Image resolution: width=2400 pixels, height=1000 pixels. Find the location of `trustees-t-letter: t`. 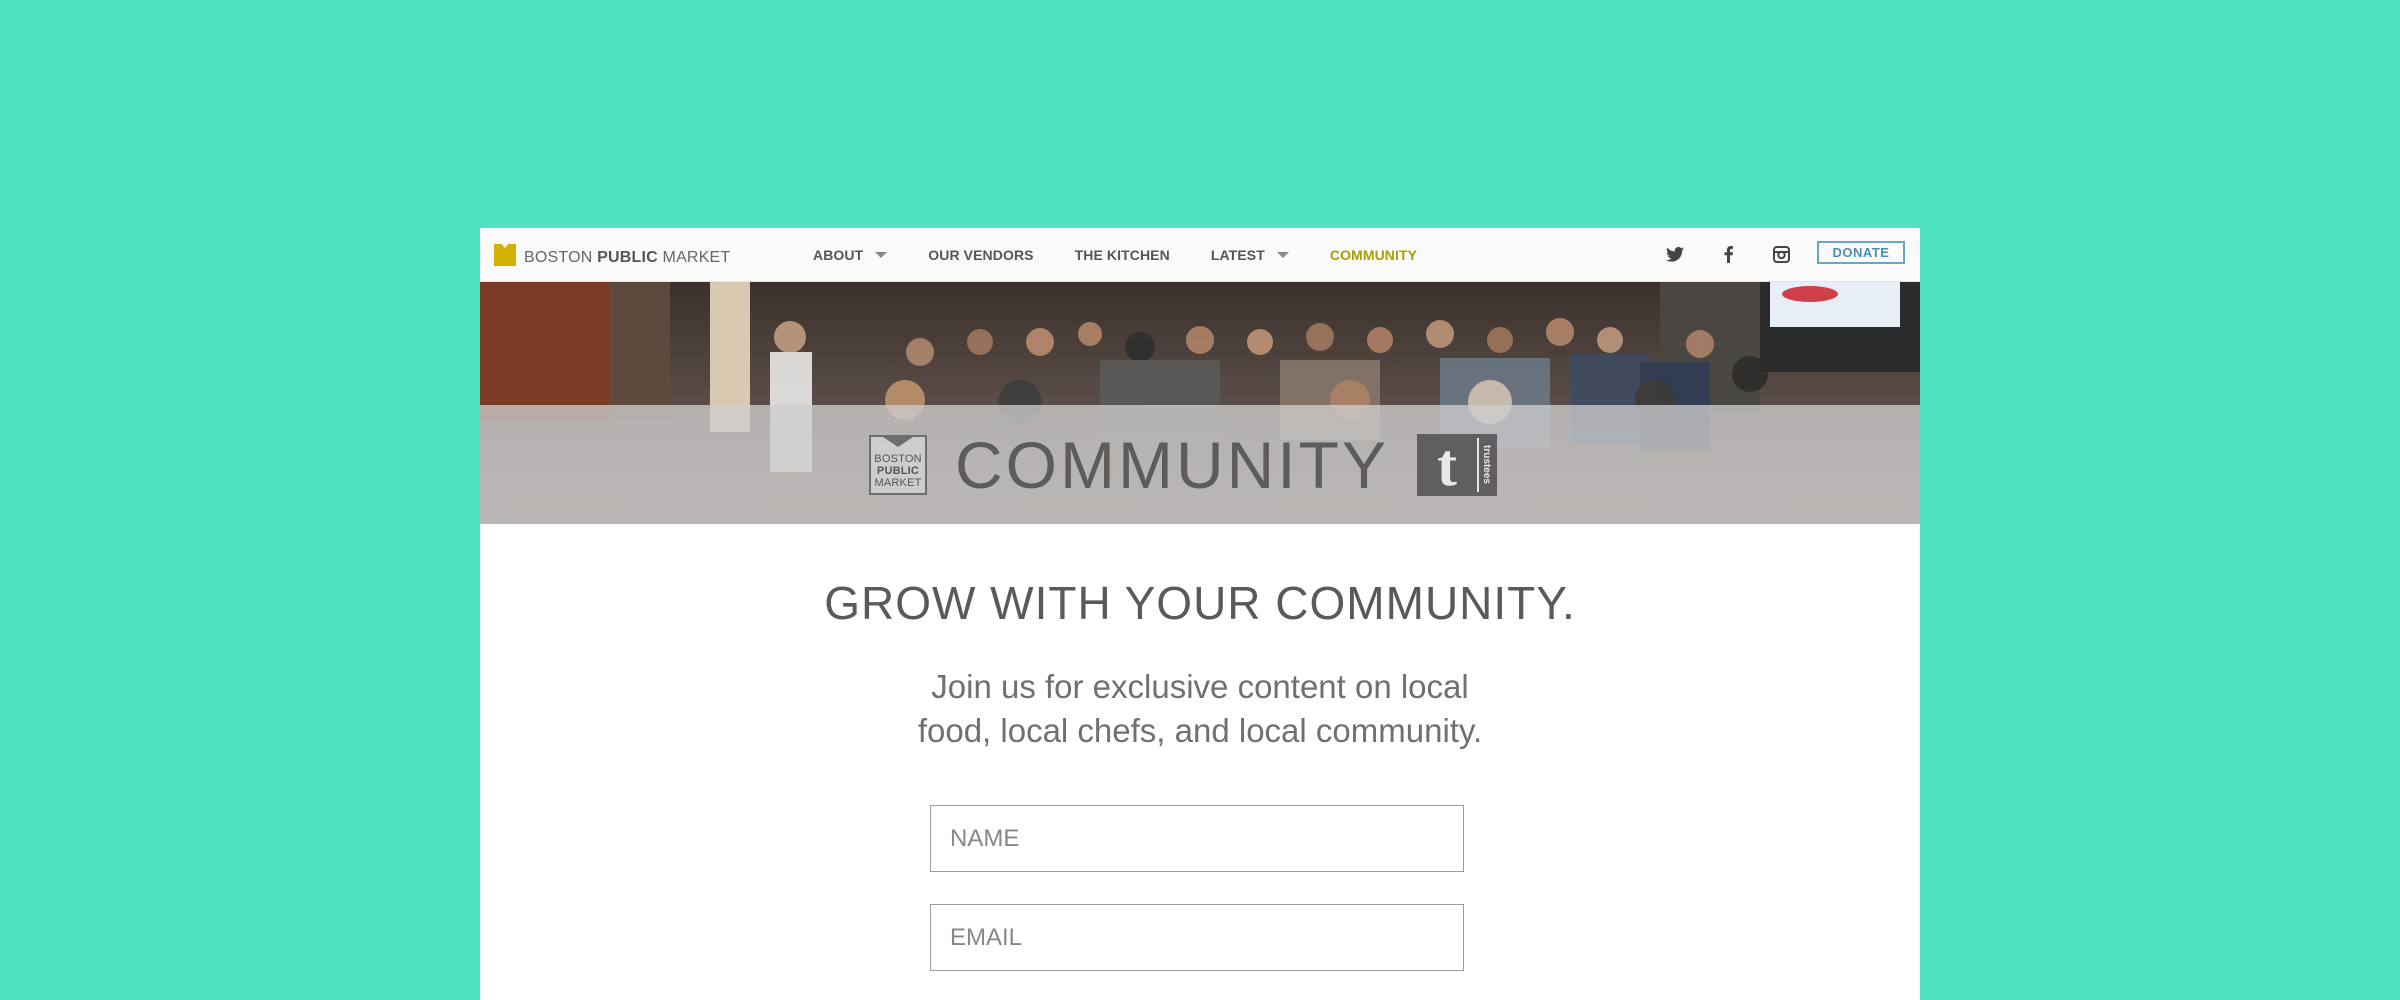

trustees-t-letter: t is located at coordinates (1446, 464).